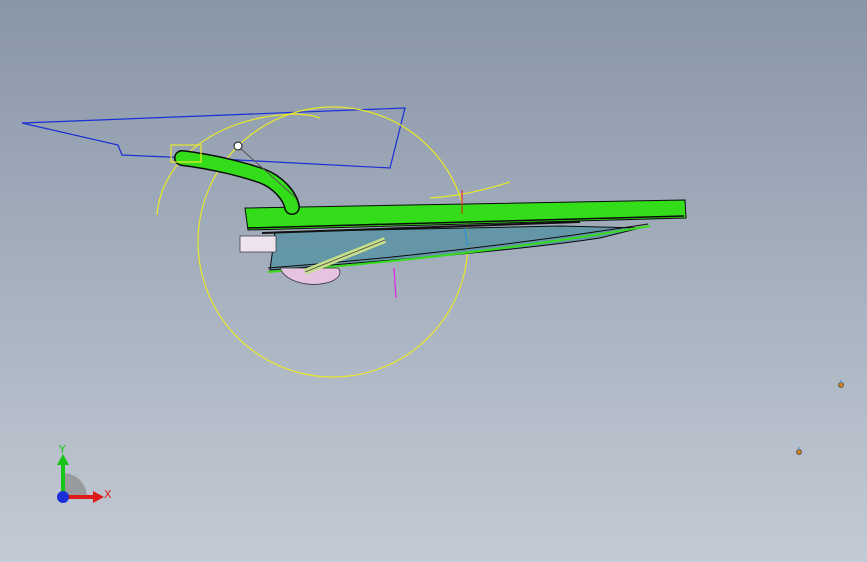 The width and height of the screenshot is (867, 562). I want to click on reference-axis, so click(395, 283).